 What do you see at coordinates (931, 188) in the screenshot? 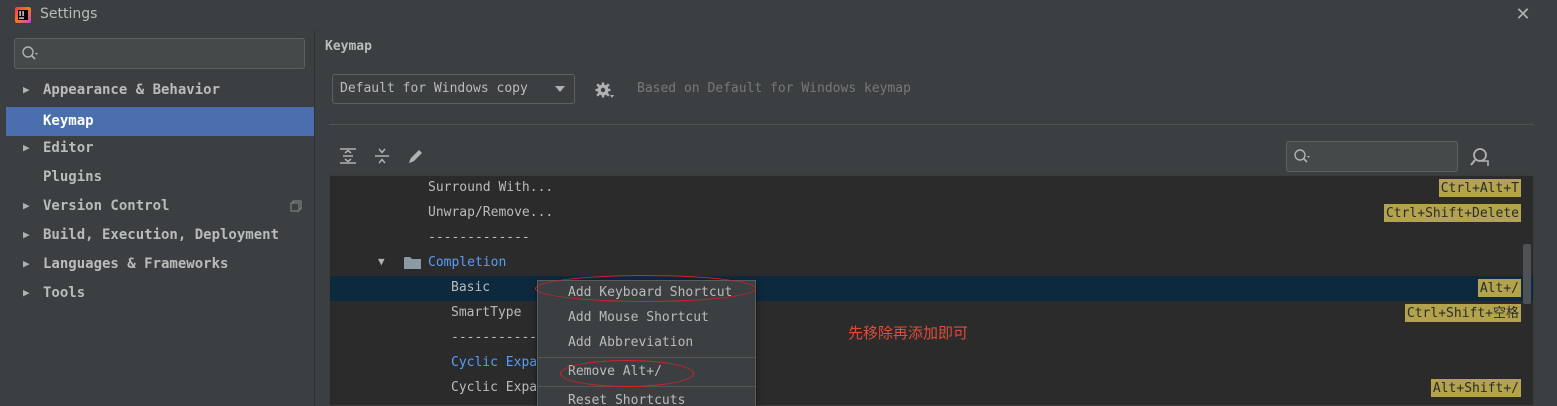
I see `action-row: Surround With... Ctrl+Alt+T` at bounding box center [931, 188].